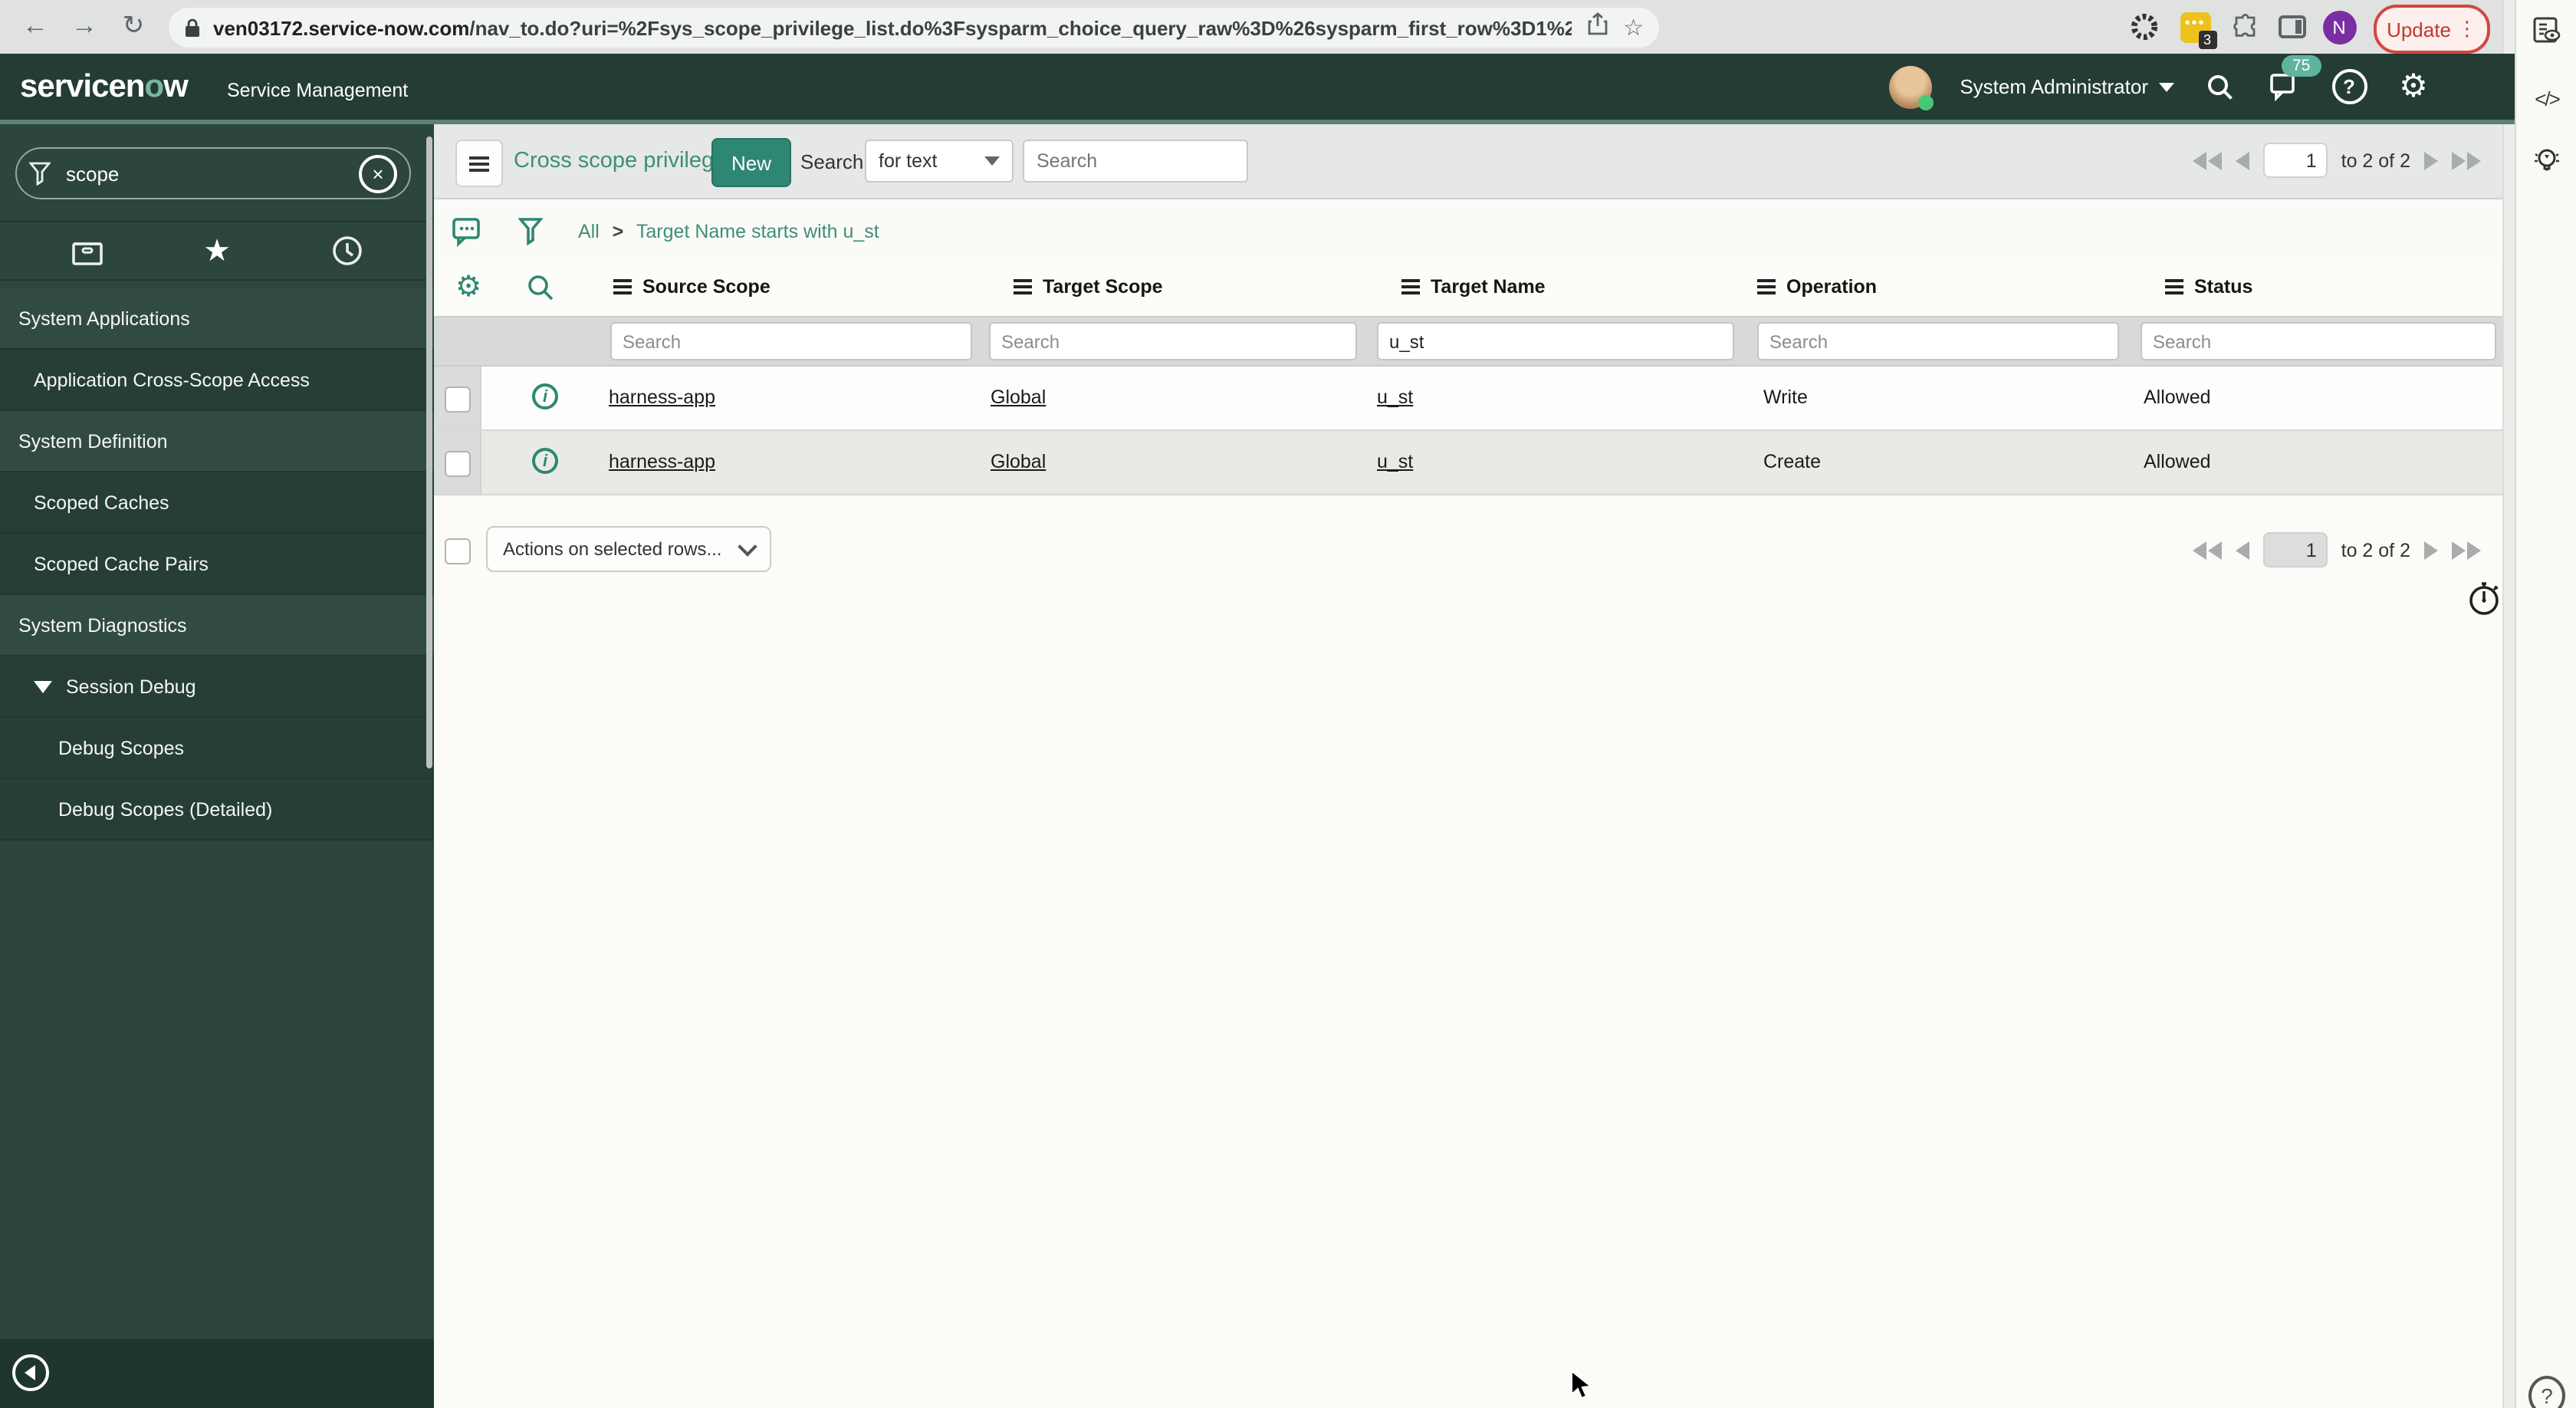 The height and width of the screenshot is (1408, 2576). I want to click on column-header-target-scope: Target Scope, so click(1089, 287).